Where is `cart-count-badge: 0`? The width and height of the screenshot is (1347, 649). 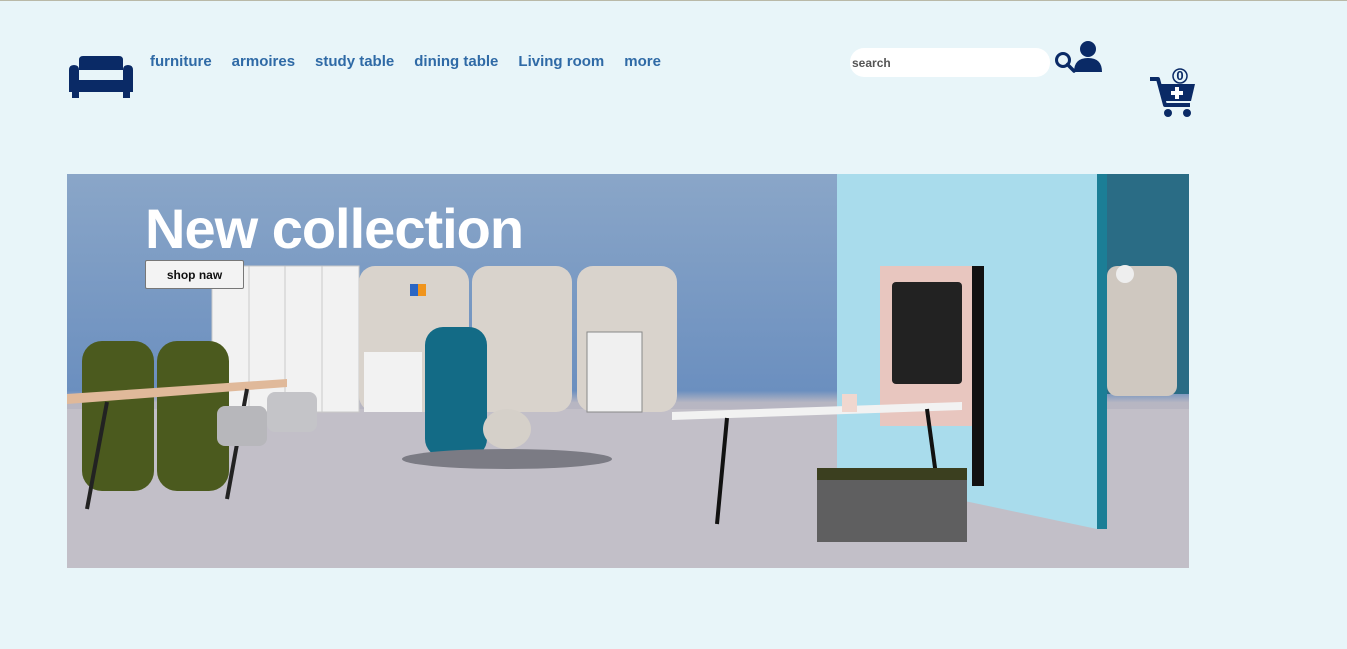 cart-count-badge: 0 is located at coordinates (1180, 75).